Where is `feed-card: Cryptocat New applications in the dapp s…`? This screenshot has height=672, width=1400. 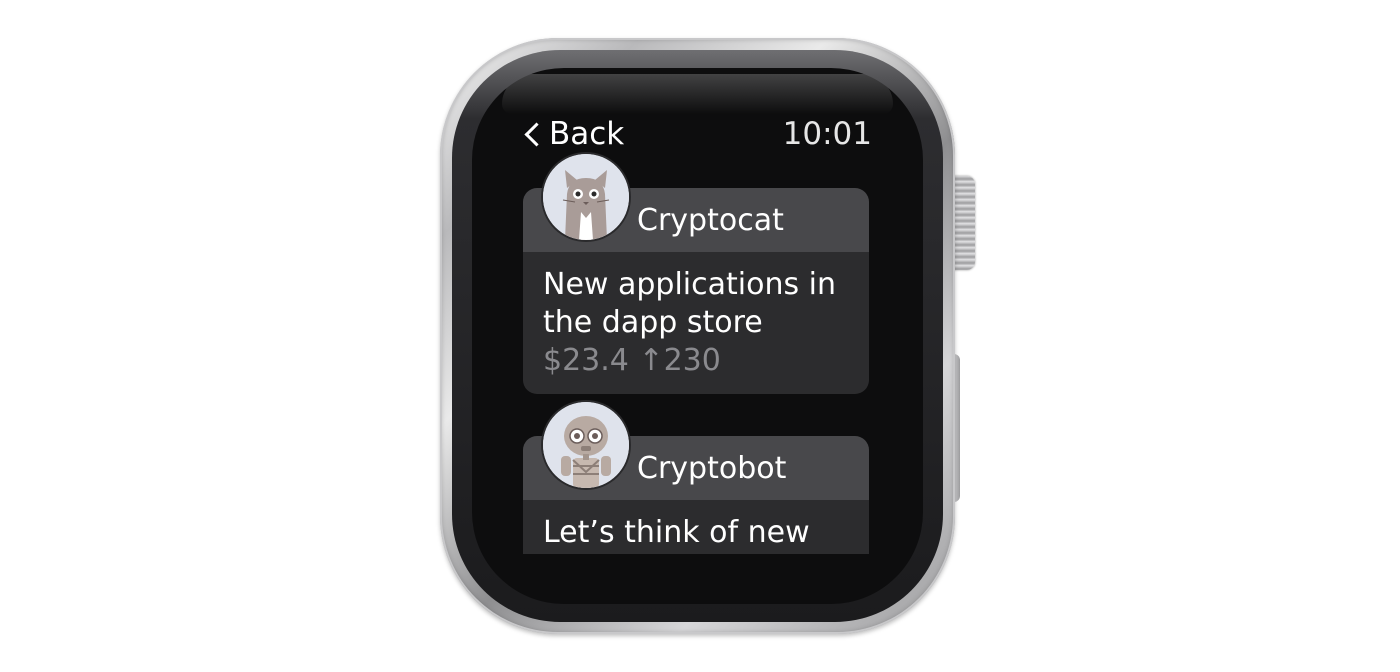
feed-card: Cryptocat New applications in the dapp s… is located at coordinates (696, 274).